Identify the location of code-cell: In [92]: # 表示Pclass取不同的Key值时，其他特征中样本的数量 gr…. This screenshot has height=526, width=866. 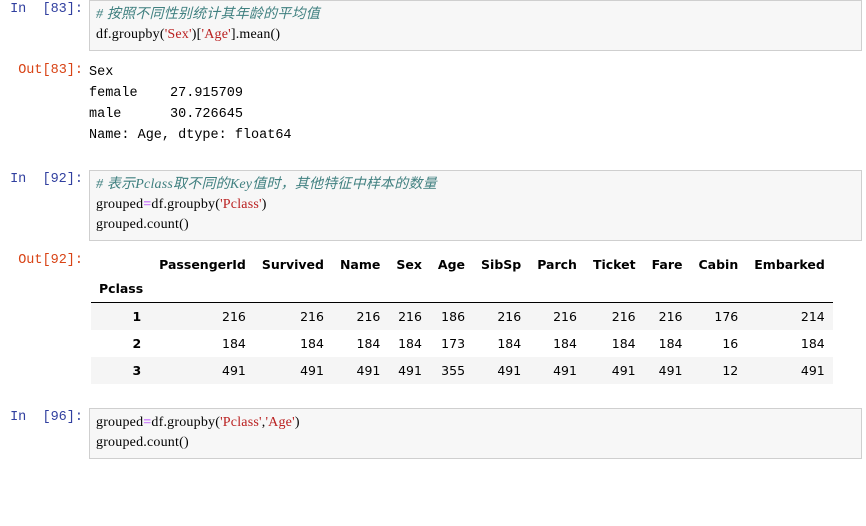
(433, 205).